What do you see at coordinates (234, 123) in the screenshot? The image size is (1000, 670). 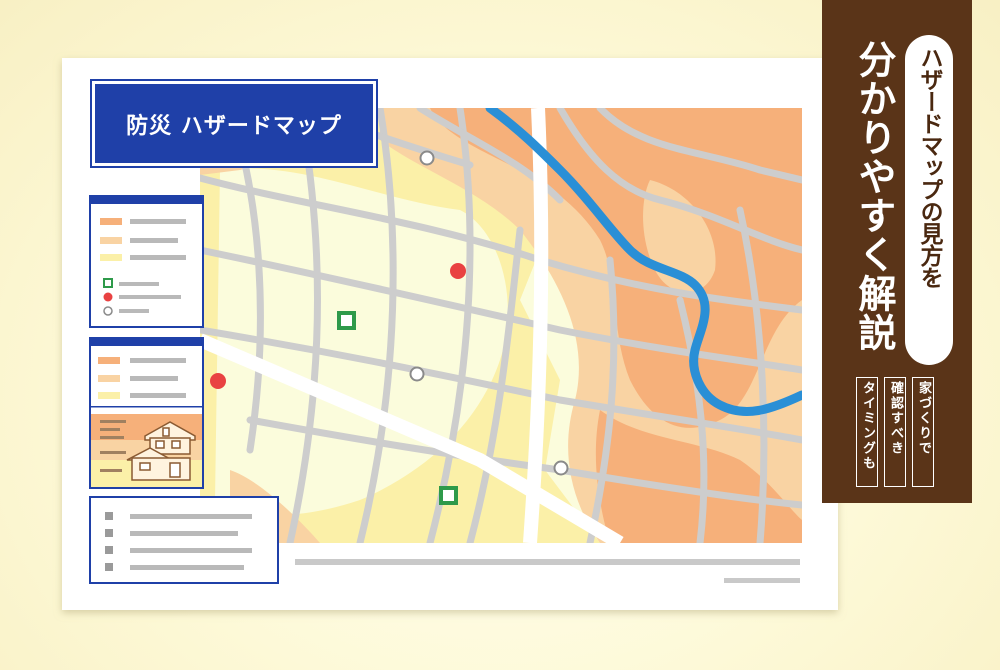 I see `map-title-border` at bounding box center [234, 123].